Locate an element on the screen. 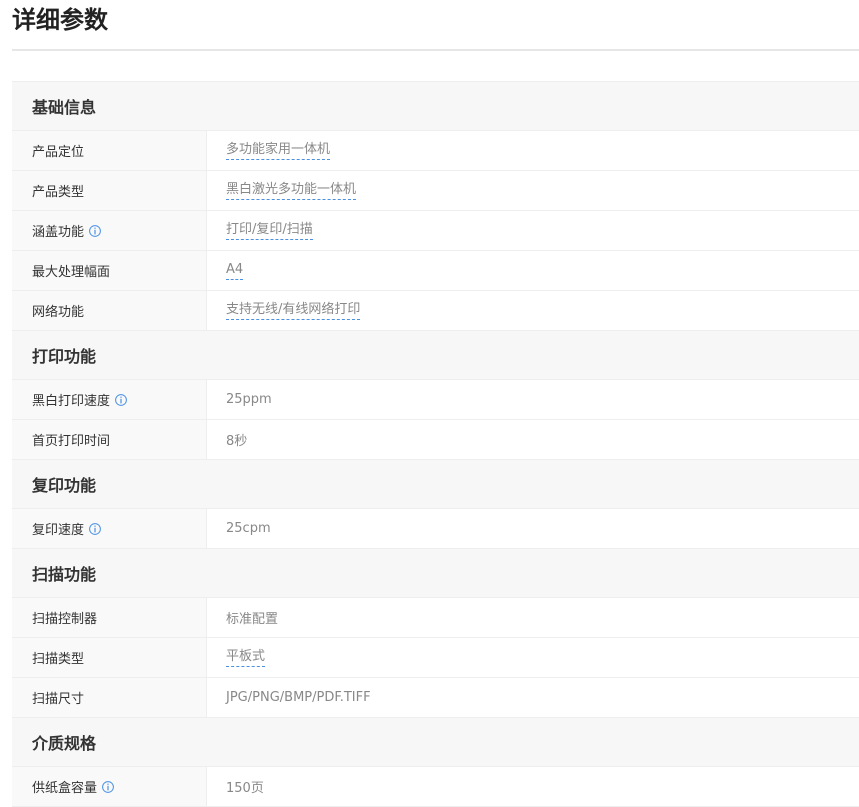  title-divider is located at coordinates (435, 50).